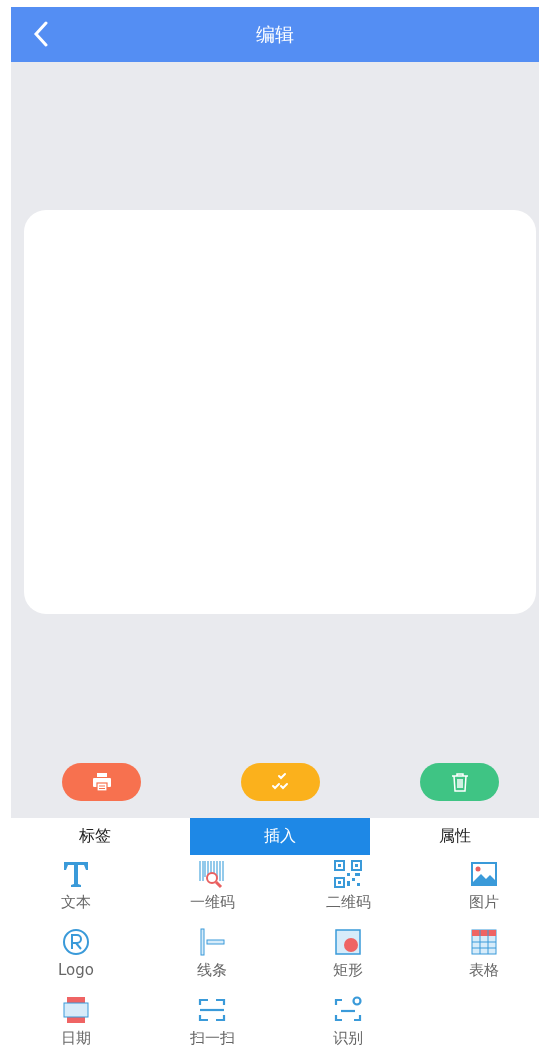  What do you see at coordinates (76, 970) in the screenshot?
I see `tool-label: Logo` at bounding box center [76, 970].